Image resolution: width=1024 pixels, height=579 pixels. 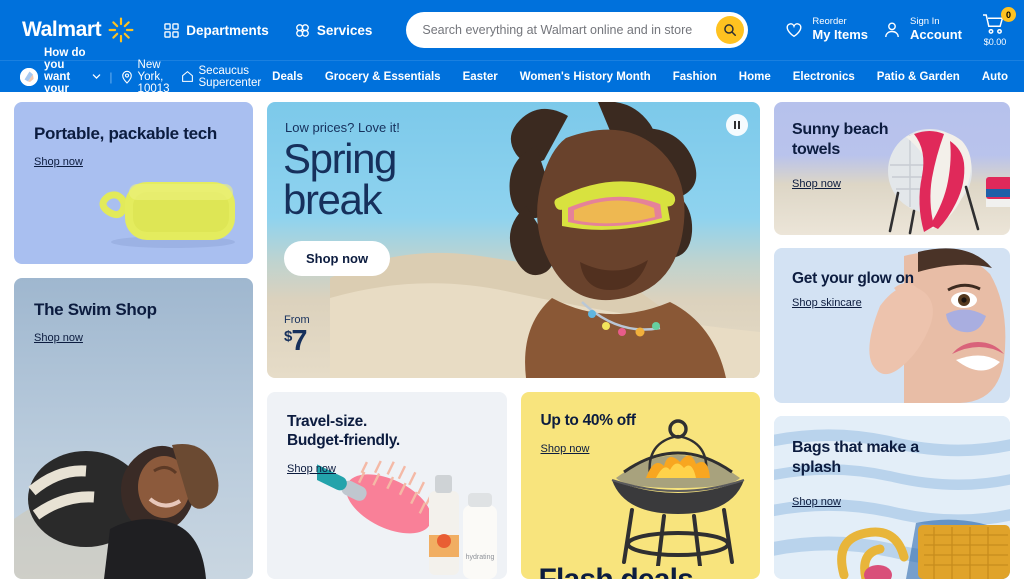 I want to click on fulfillment-selector: How do you want your items?, so click(x=60, y=77).